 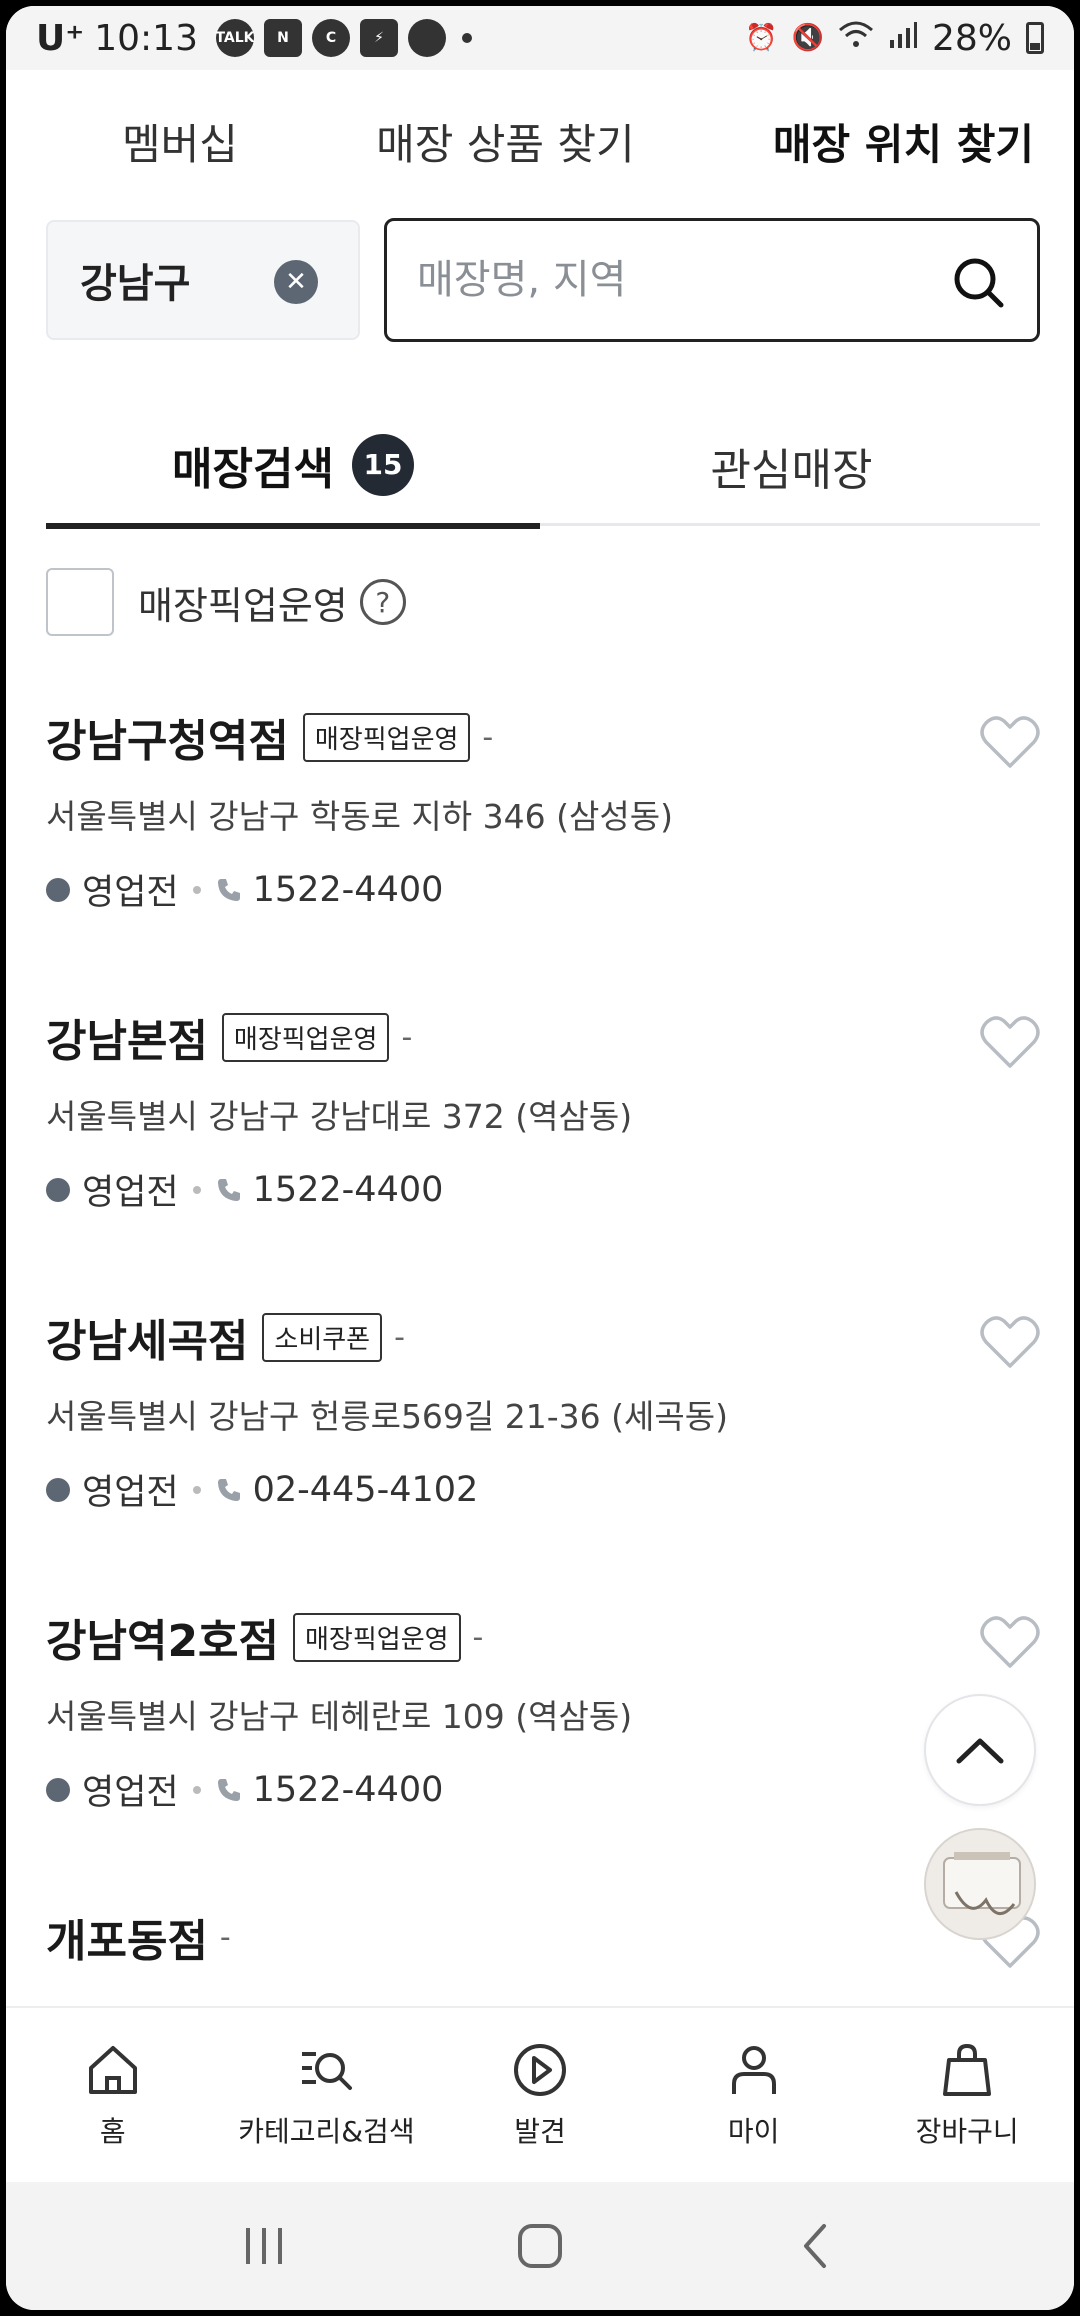 I want to click on pickup-checkbox, so click(x=80, y=602).